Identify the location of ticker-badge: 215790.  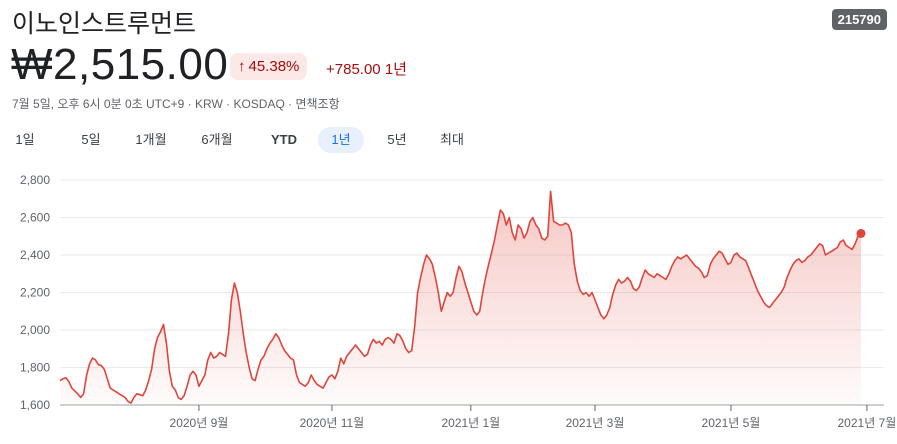
(859, 19).